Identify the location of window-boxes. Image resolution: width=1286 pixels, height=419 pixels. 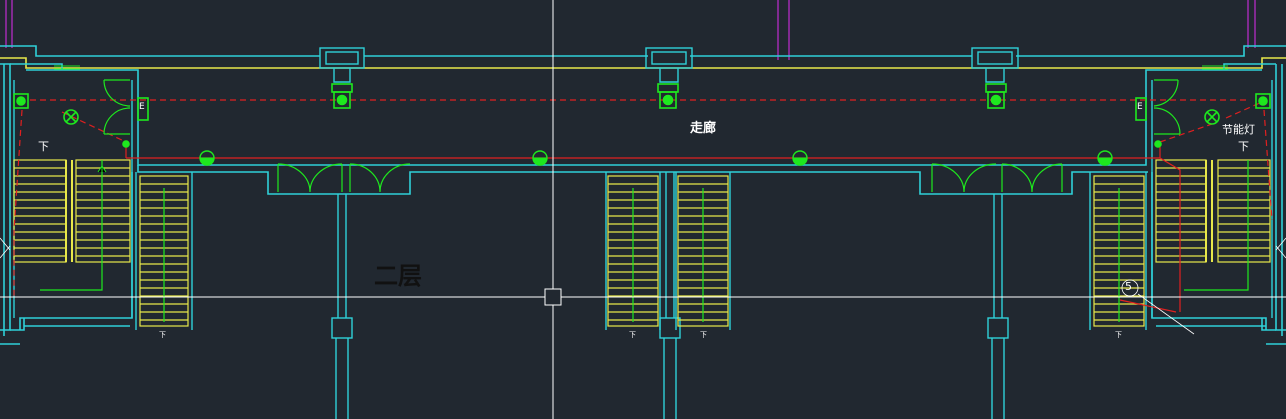
(669, 65).